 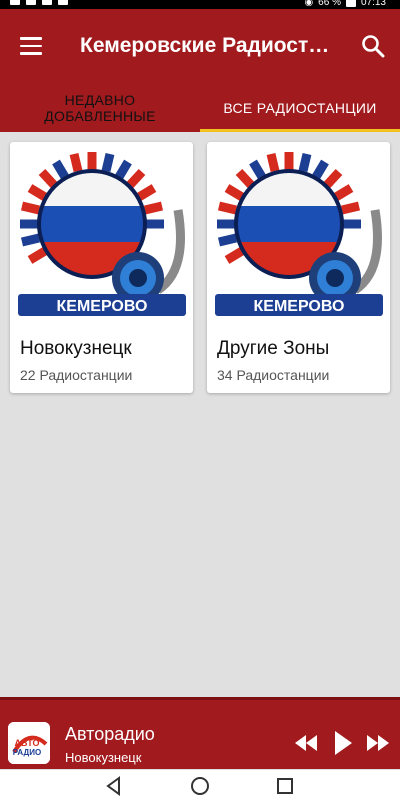 I want to click on sim-icon, so click(x=15, y=2).